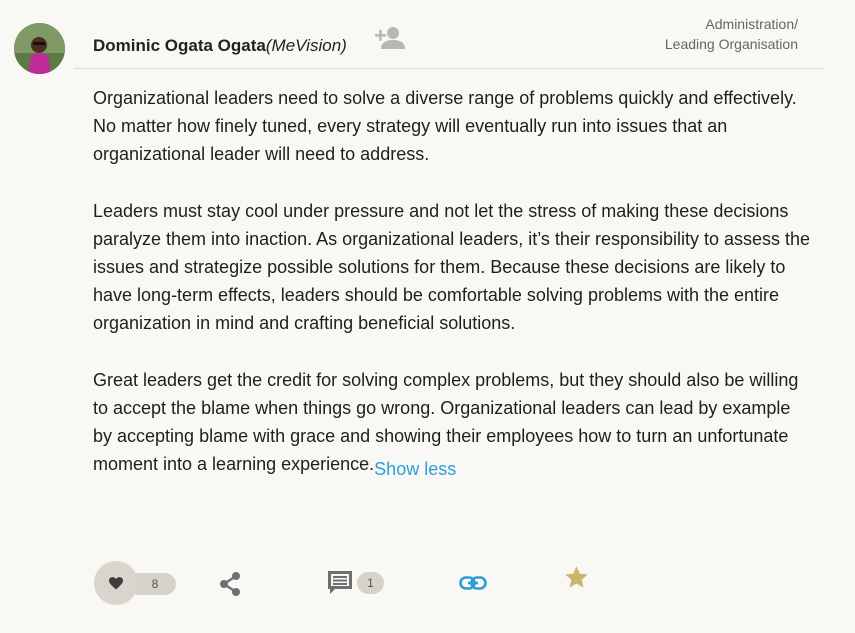 The image size is (855, 633). What do you see at coordinates (427, 585) in the screenshot?
I see `post-actions: 8 1` at bounding box center [427, 585].